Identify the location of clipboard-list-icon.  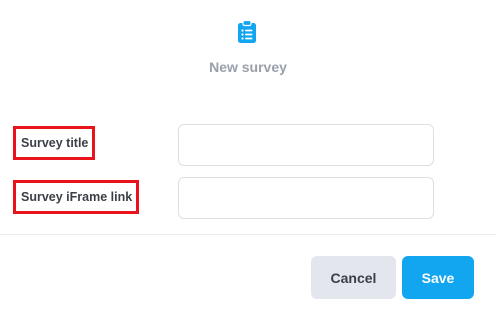
(247, 31).